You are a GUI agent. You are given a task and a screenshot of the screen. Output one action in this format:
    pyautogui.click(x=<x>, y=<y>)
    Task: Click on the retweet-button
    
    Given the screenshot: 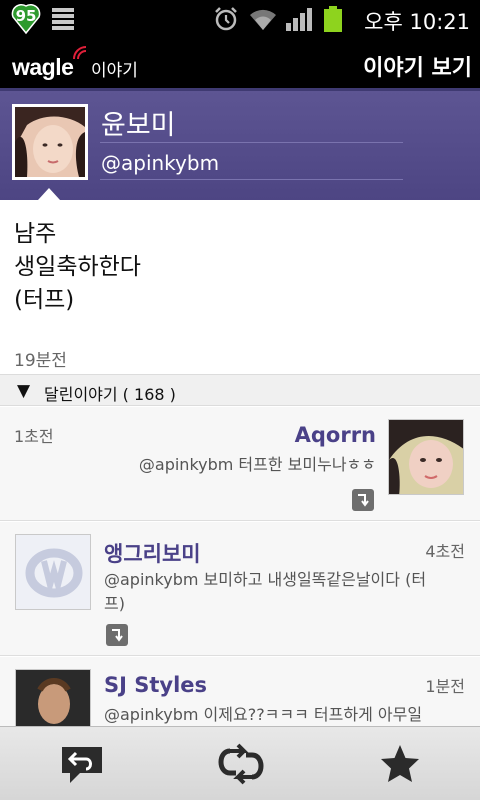 What is the action you would take?
    pyautogui.click(x=240, y=764)
    